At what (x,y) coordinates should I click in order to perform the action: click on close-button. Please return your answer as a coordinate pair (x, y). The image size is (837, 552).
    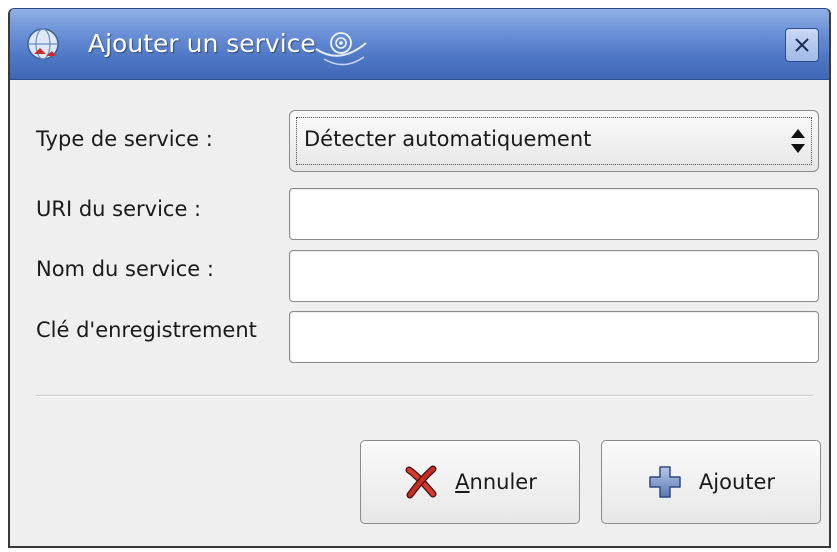
    Looking at the image, I should click on (802, 45).